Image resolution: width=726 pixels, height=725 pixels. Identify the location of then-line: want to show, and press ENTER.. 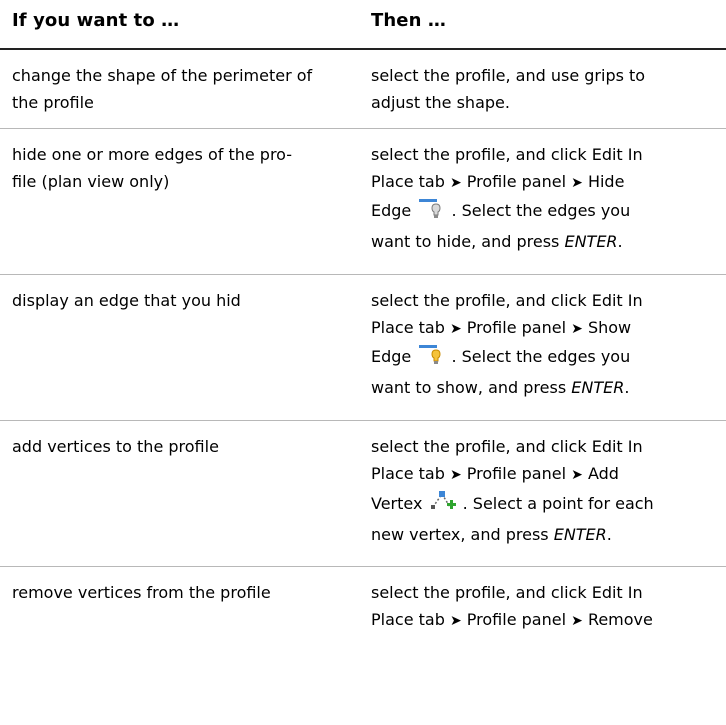
(543, 387).